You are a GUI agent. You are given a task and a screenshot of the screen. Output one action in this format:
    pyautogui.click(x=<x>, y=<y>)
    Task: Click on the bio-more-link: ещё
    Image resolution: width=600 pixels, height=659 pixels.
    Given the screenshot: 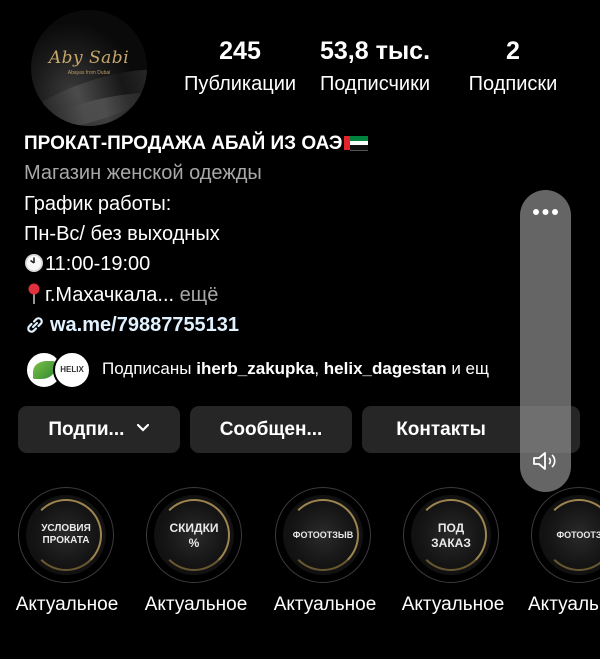 What is the action you would take?
    pyautogui.click(x=196, y=295)
    